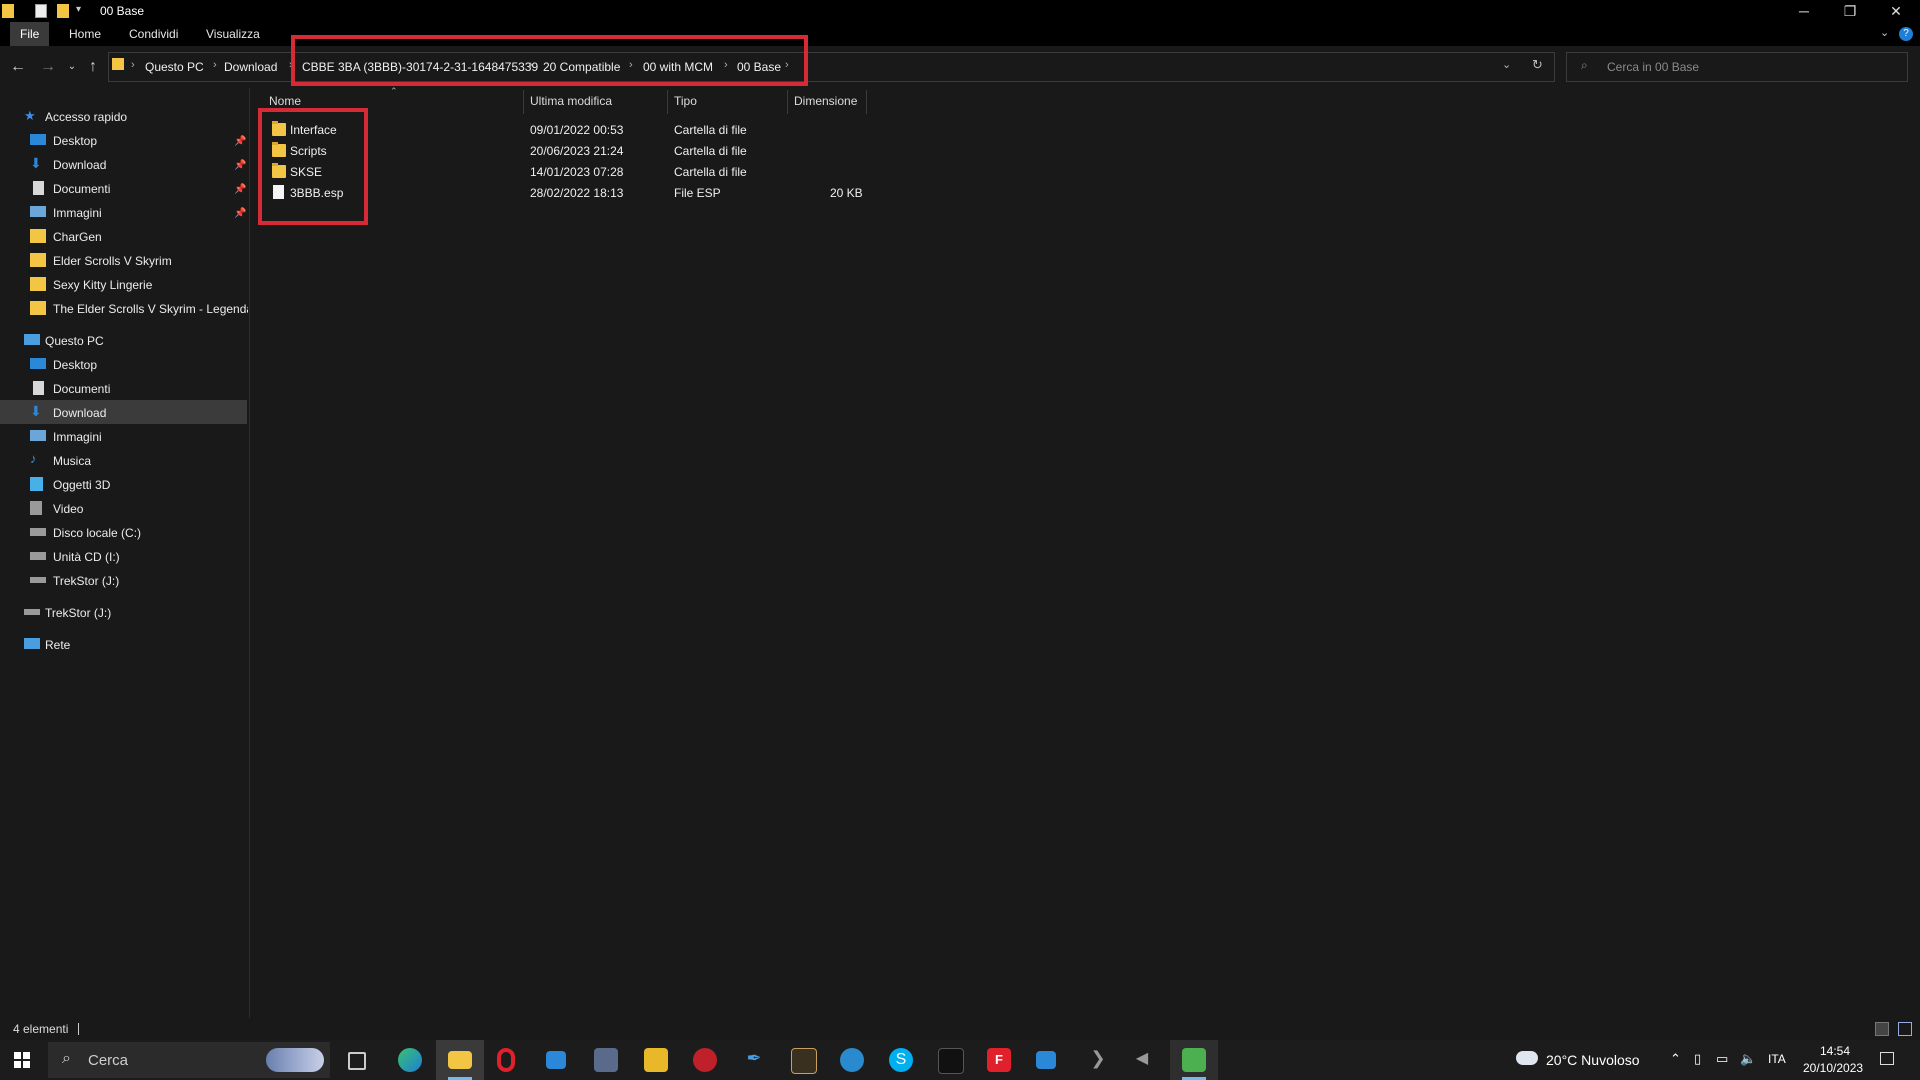 The width and height of the screenshot is (1920, 1080). What do you see at coordinates (85, 34) in the screenshot?
I see `tab-home: Home` at bounding box center [85, 34].